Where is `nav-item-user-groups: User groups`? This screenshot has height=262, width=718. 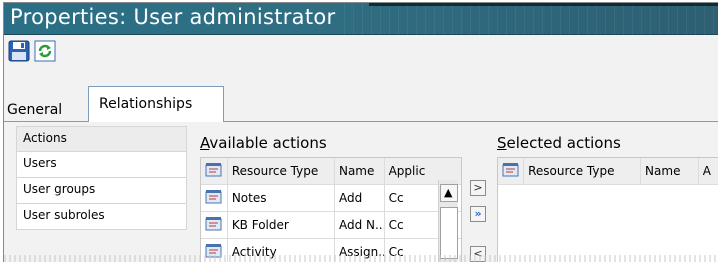 nav-item-user-groups: User groups is located at coordinates (101, 191).